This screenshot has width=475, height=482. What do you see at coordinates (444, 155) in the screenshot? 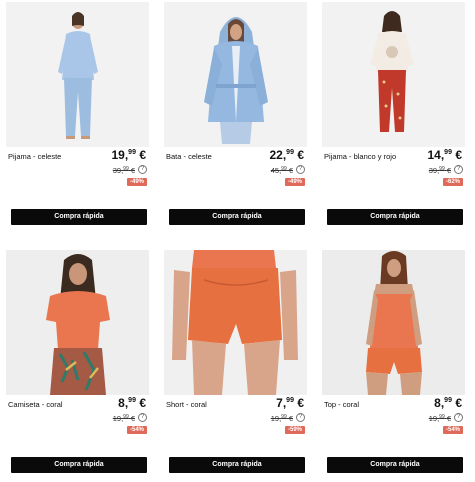
I see `product-price: 14,99 €` at bounding box center [444, 155].